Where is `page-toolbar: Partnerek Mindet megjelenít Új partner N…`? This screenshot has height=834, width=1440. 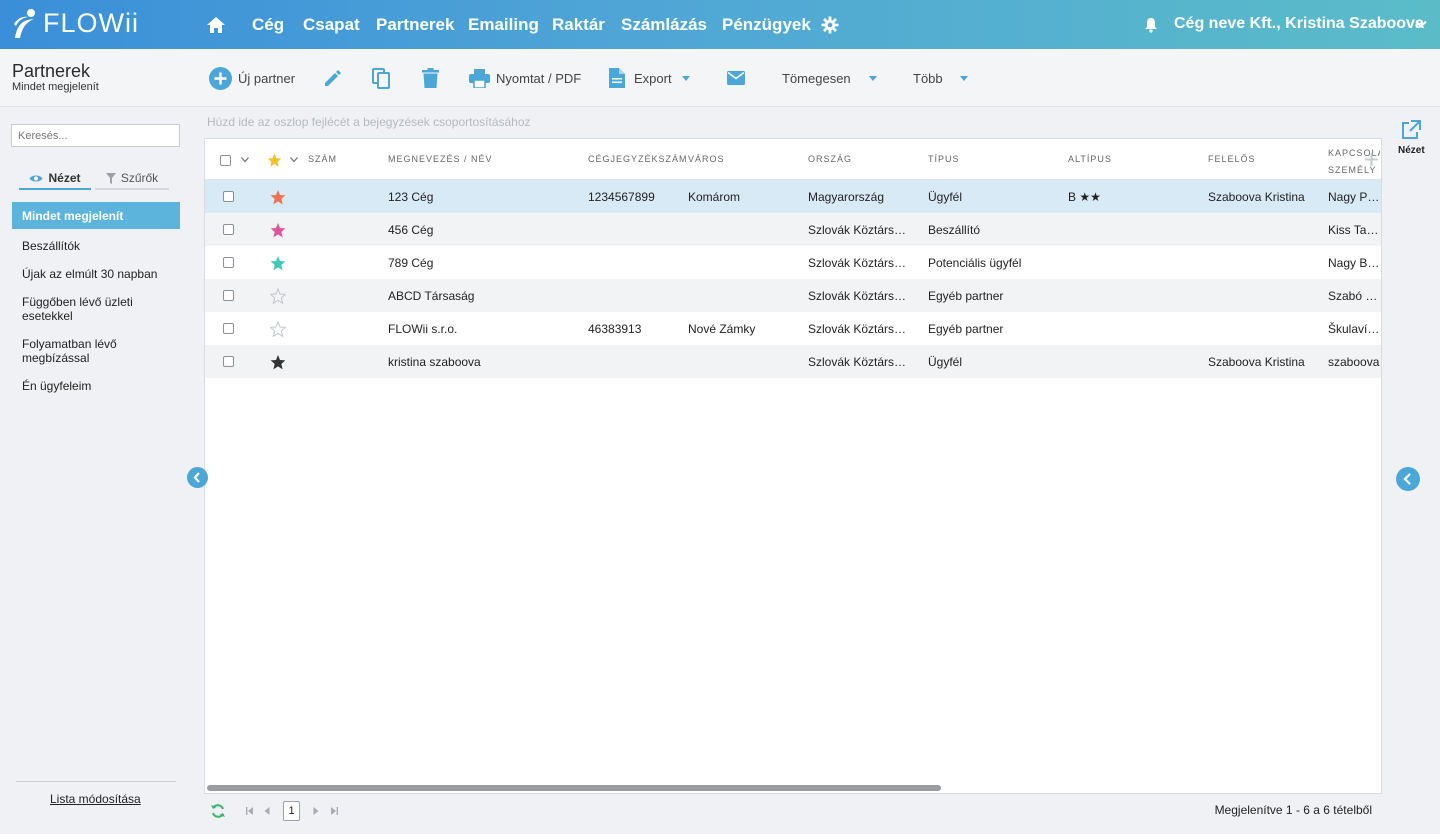 page-toolbar: Partnerek Mindet megjelenít Új partner N… is located at coordinates (720, 78).